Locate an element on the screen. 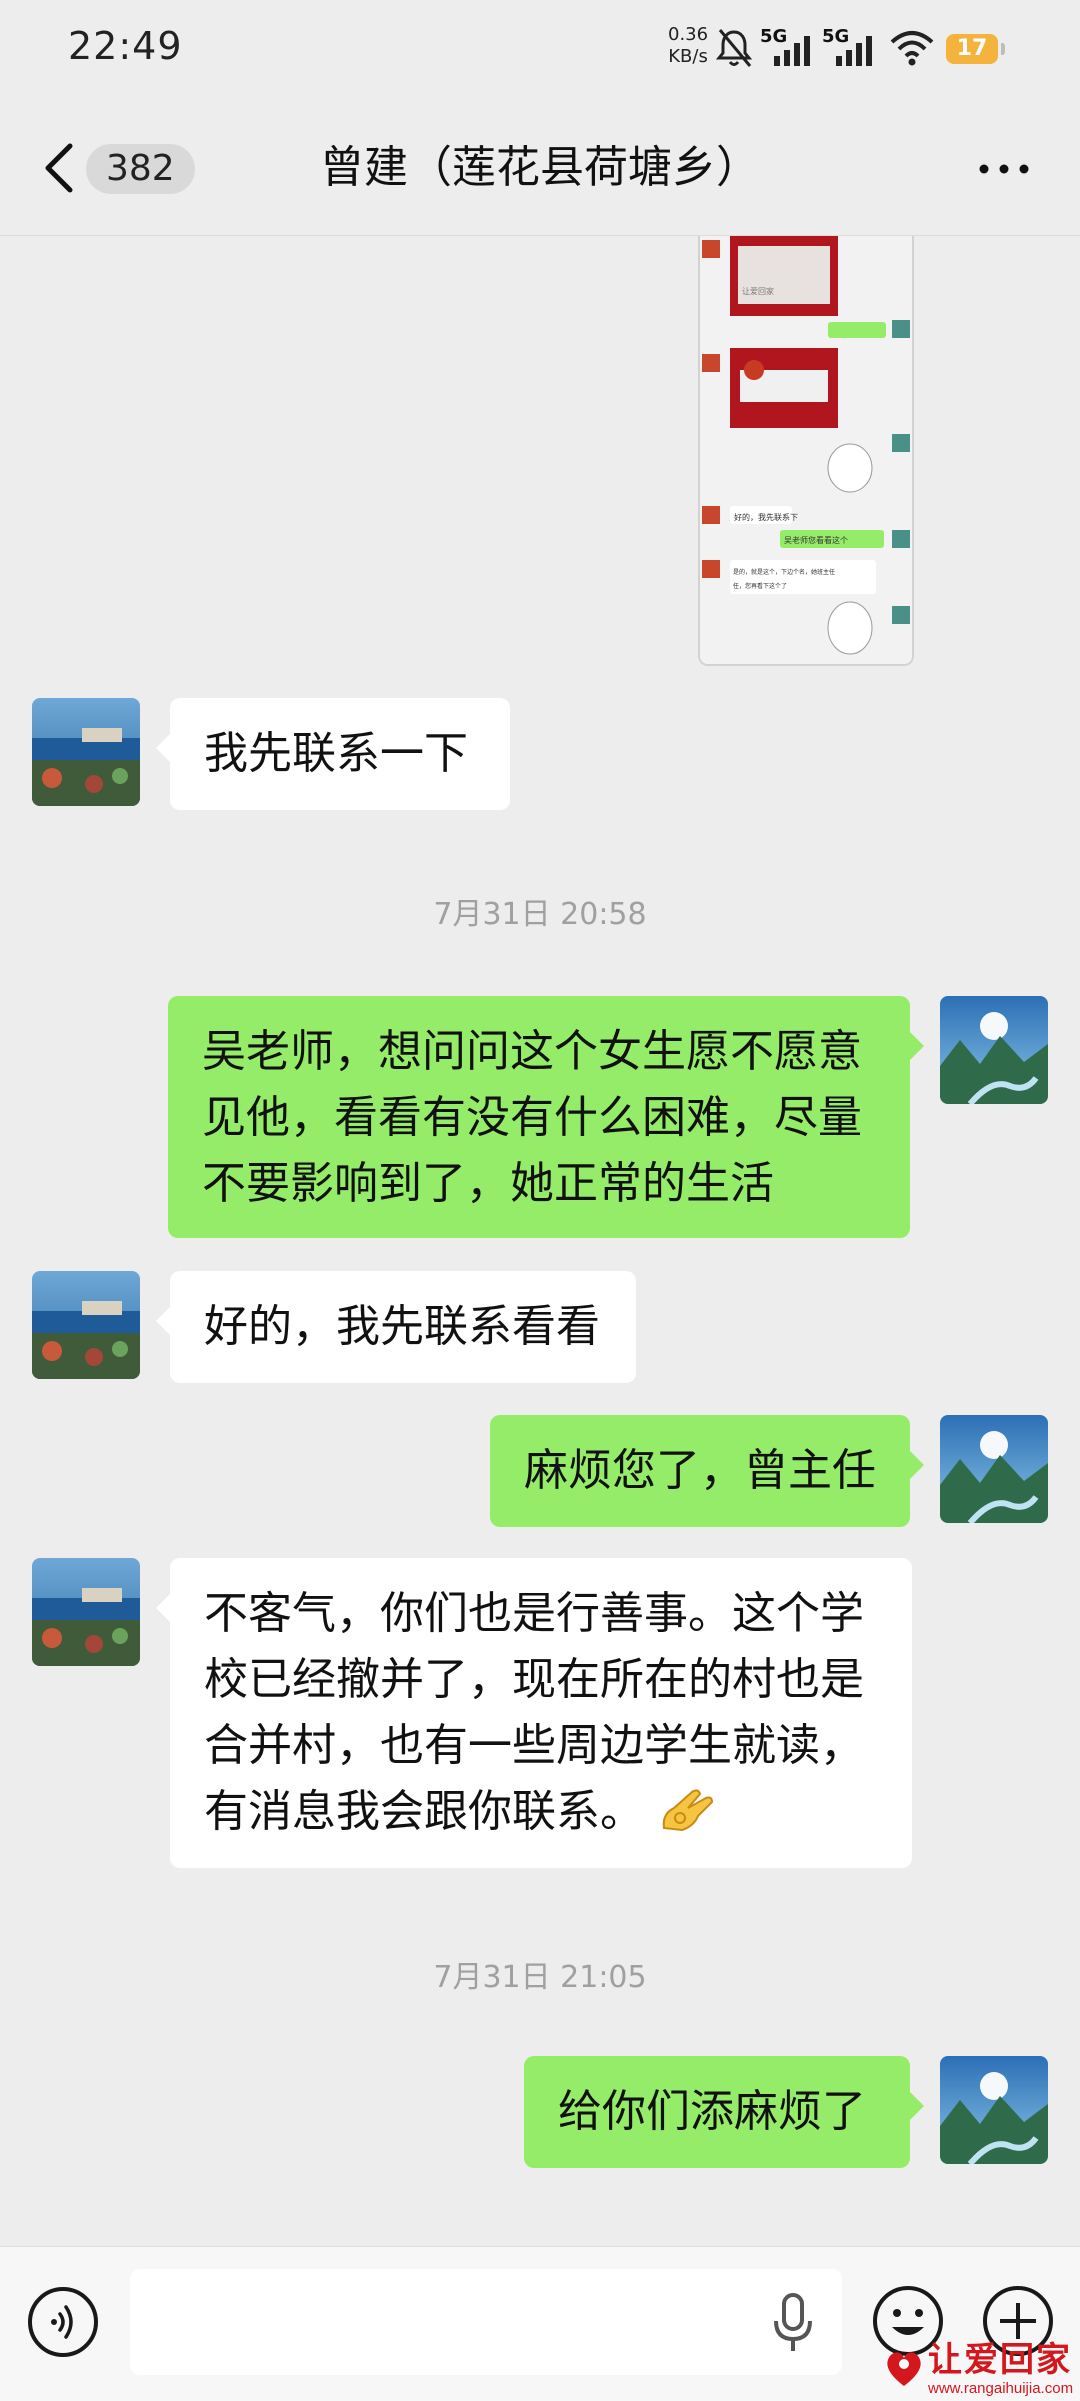 The image size is (1080, 2401). message-text-line: 校已经撤并了，现在所在的村也是 is located at coordinates (534, 1679).